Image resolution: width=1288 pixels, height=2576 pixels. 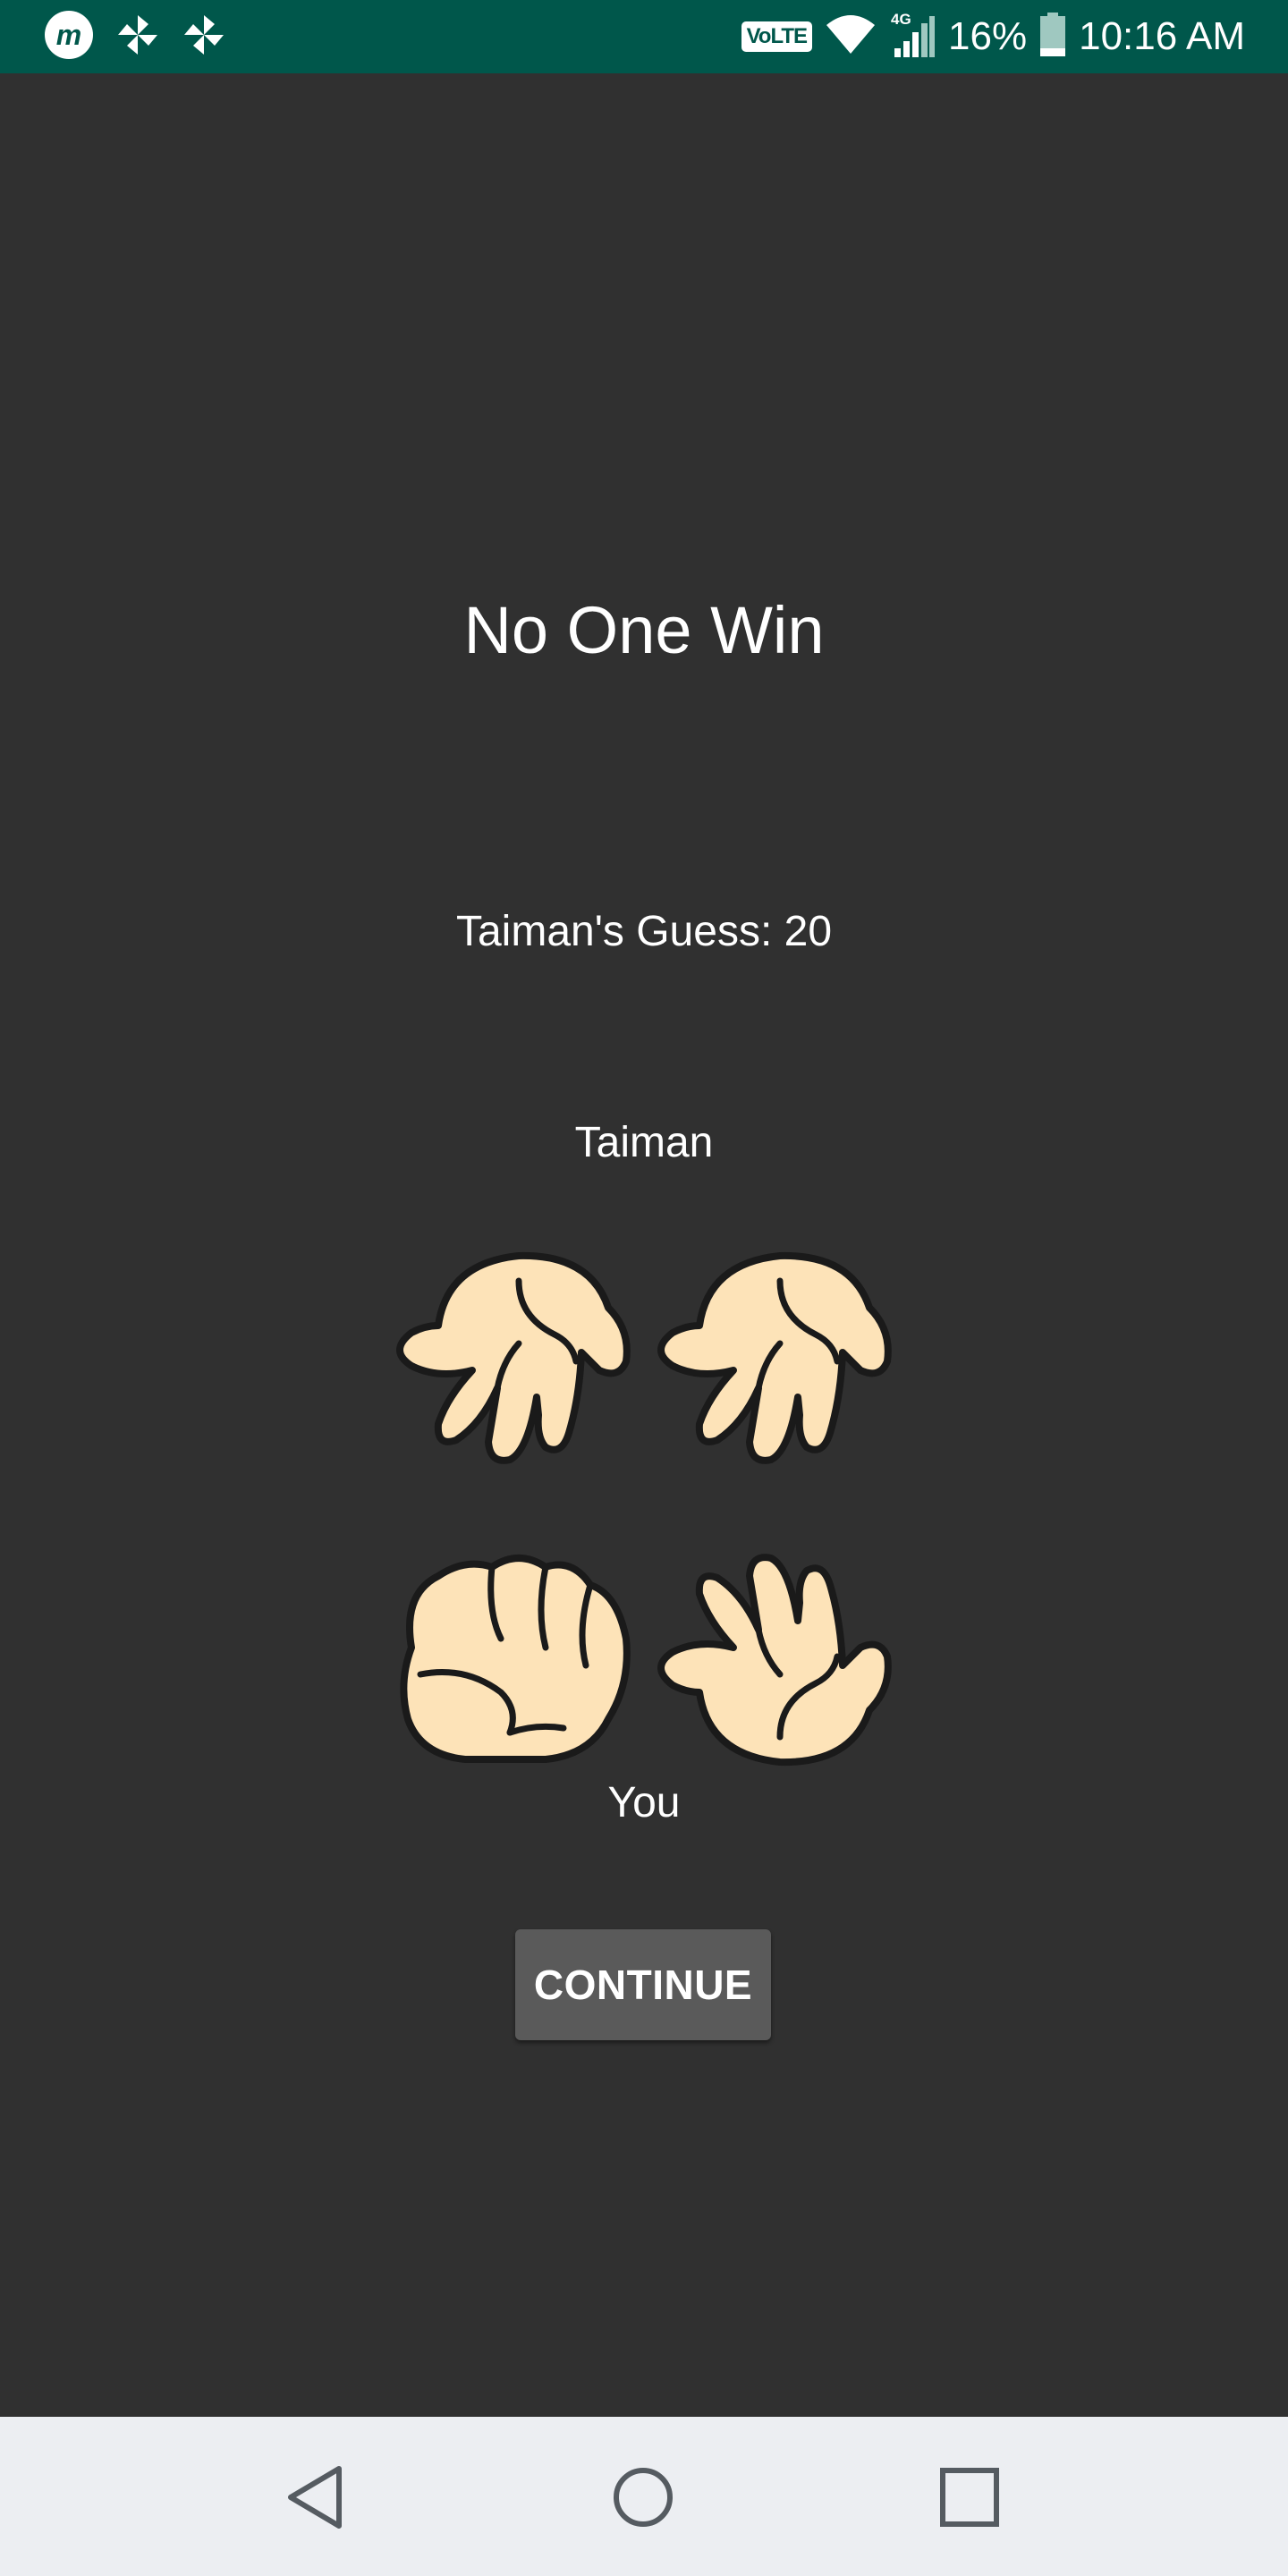 I want to click on status-left-icons: m, so click(x=135, y=37).